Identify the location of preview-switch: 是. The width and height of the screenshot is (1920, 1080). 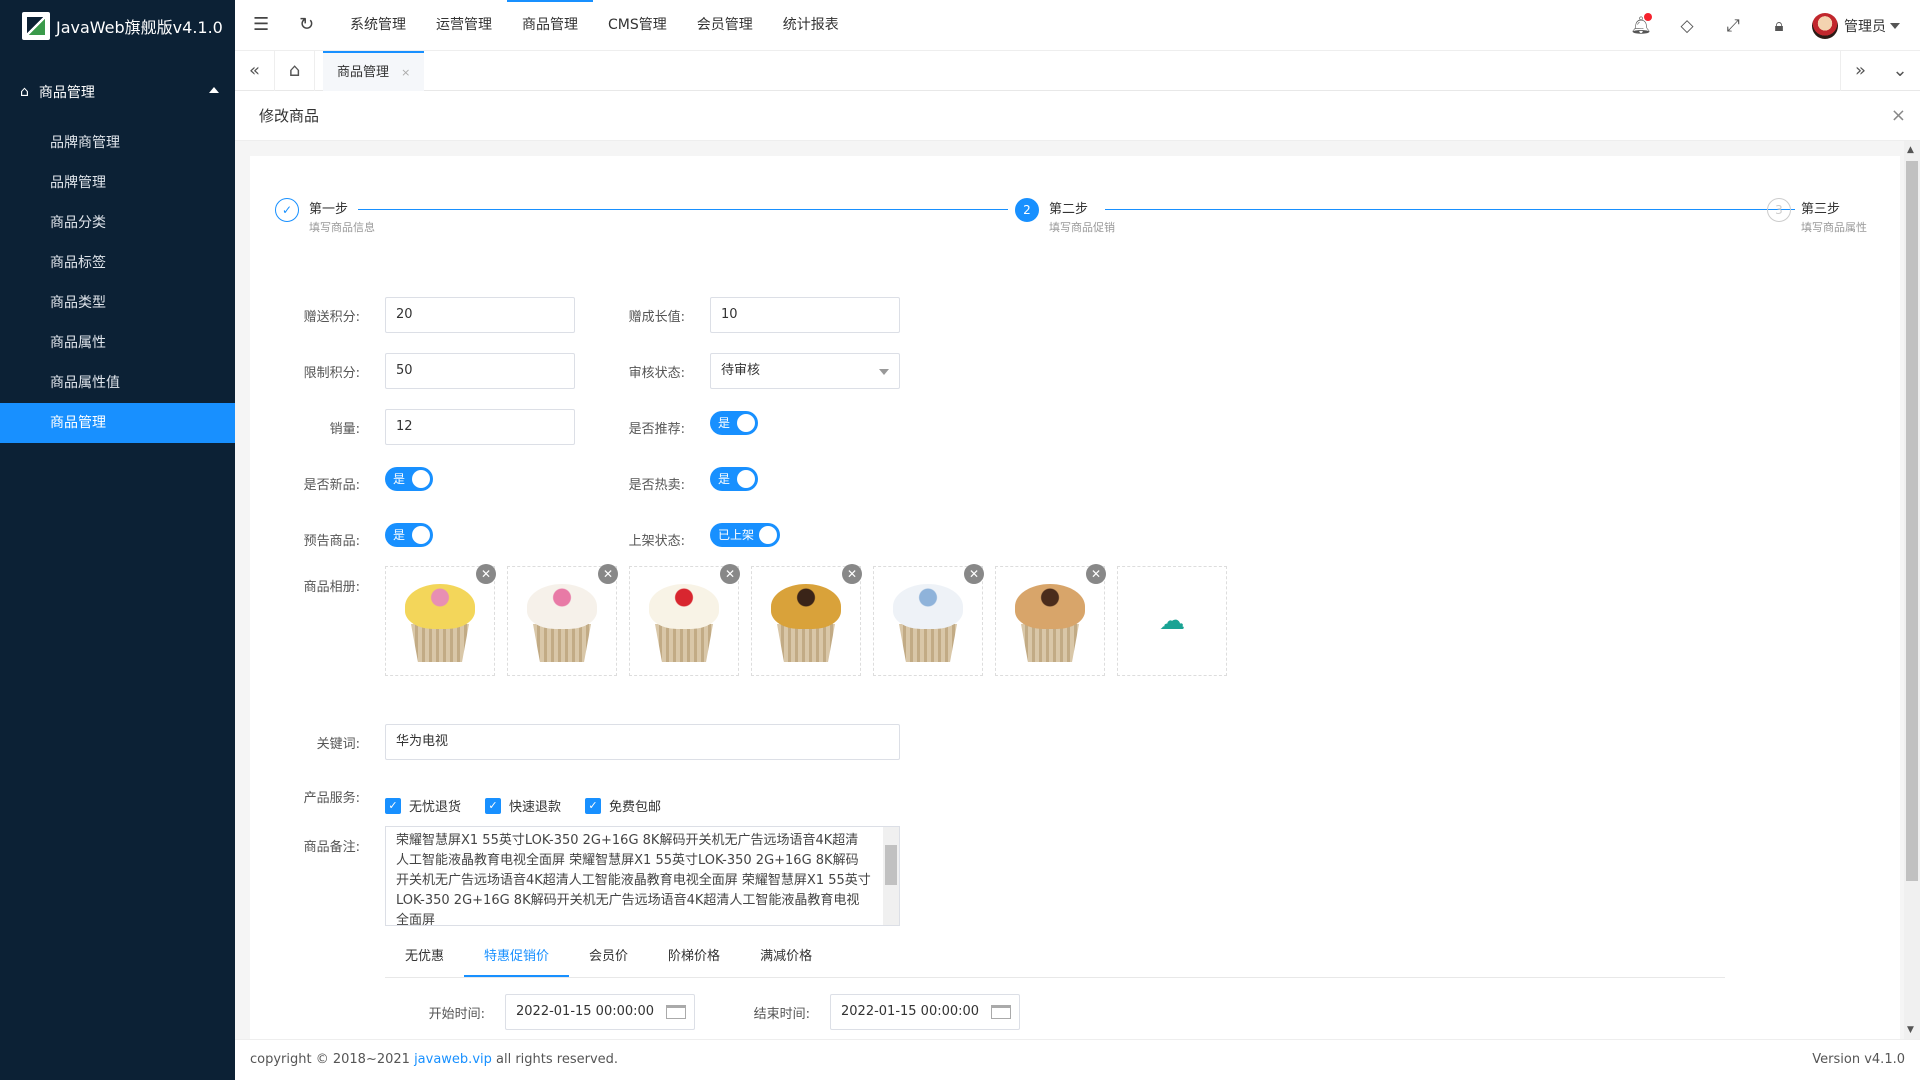
(409, 535).